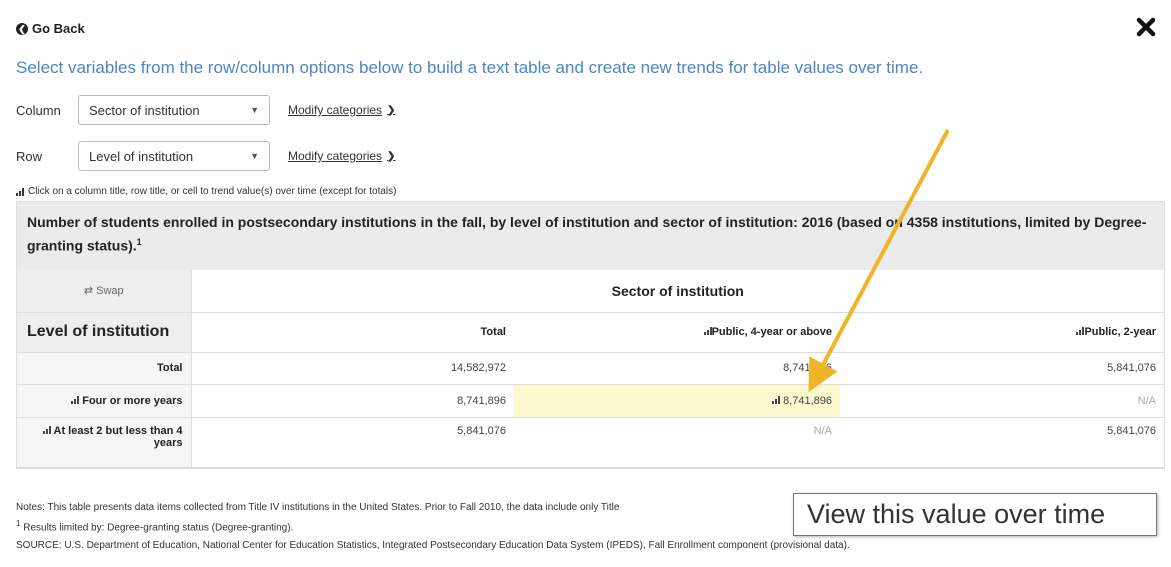 This screenshot has width=1171, height=567. Describe the element at coordinates (139, 242) in the screenshot. I see `caption-footnote-marker: 1` at that location.